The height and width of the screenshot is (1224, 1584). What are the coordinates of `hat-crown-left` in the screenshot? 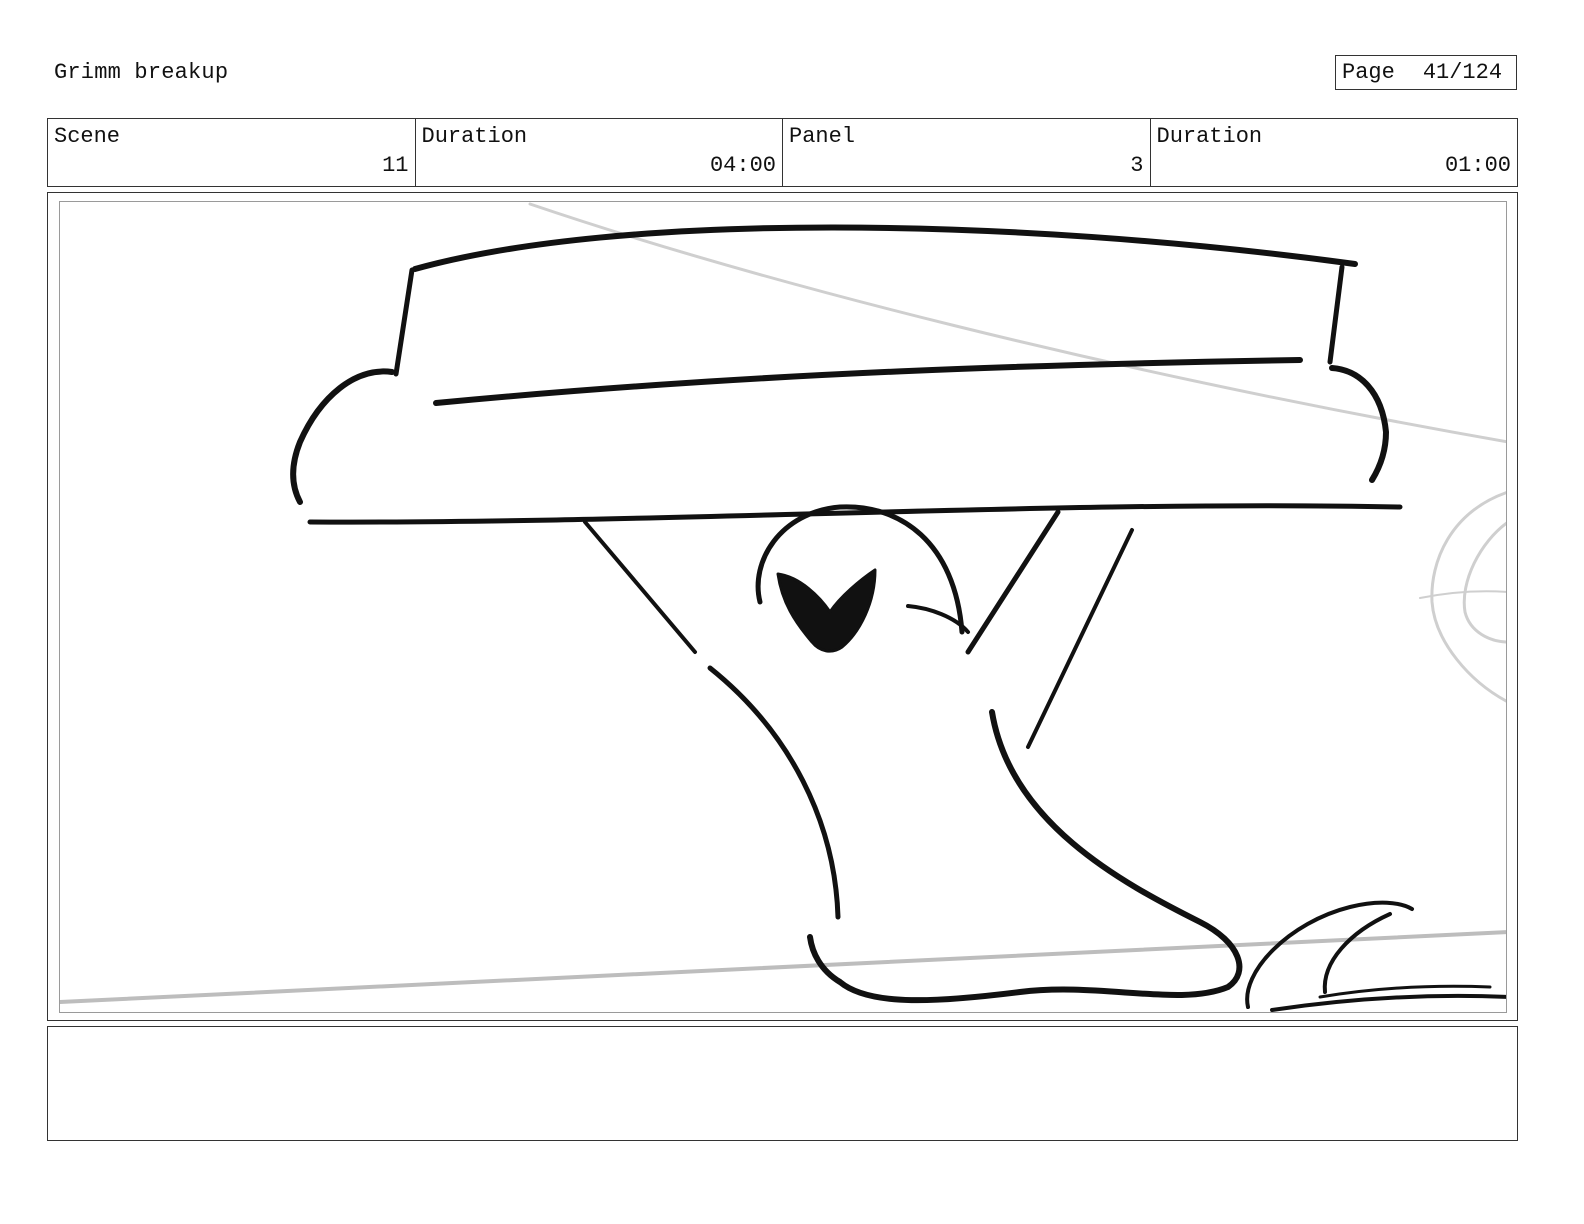 It's located at (404, 322).